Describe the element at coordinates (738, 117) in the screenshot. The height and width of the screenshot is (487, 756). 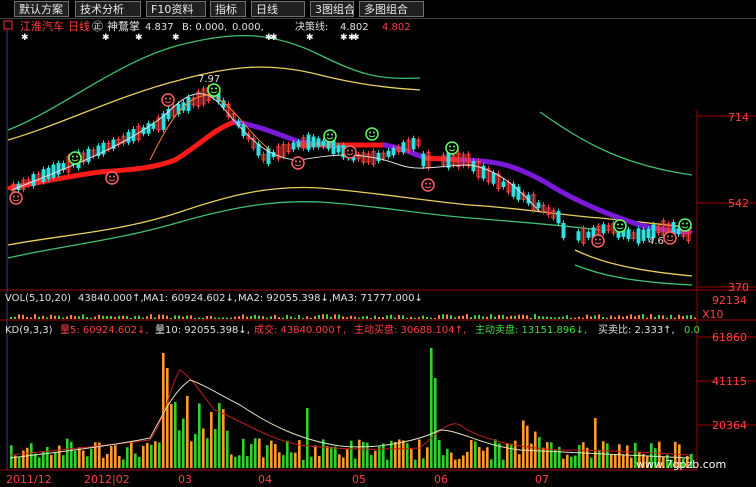
I see `axis-label-714: 714` at that location.